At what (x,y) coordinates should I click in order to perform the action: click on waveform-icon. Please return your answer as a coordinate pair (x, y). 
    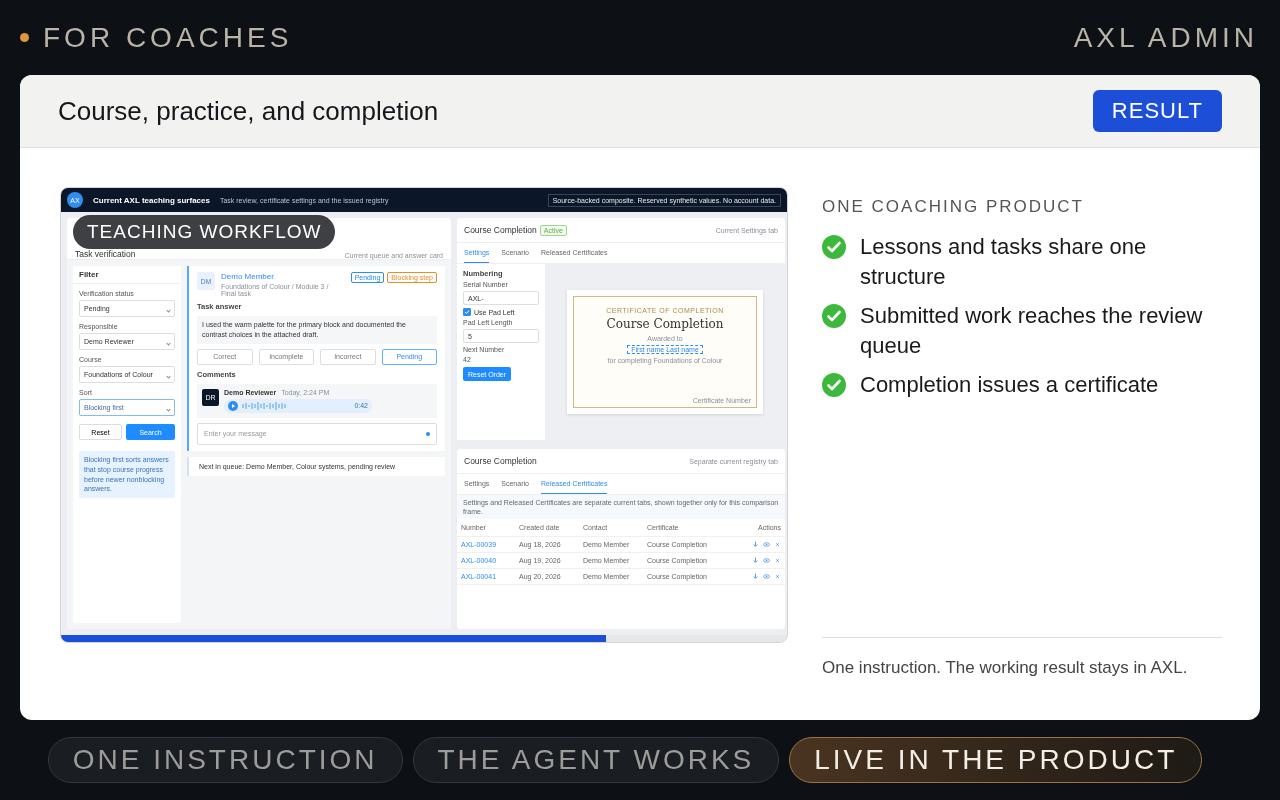
    Looking at the image, I should click on (265, 405).